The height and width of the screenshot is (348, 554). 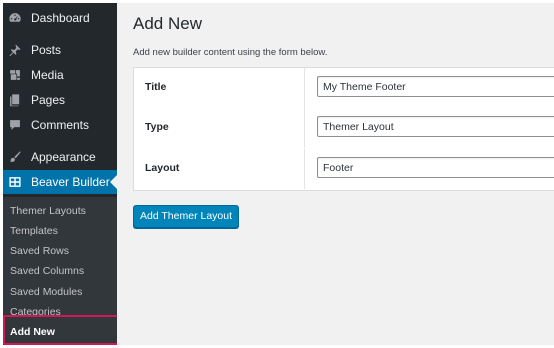 I want to click on sidebar-item-beaver-builder: Beaver Builder, so click(x=60, y=182).